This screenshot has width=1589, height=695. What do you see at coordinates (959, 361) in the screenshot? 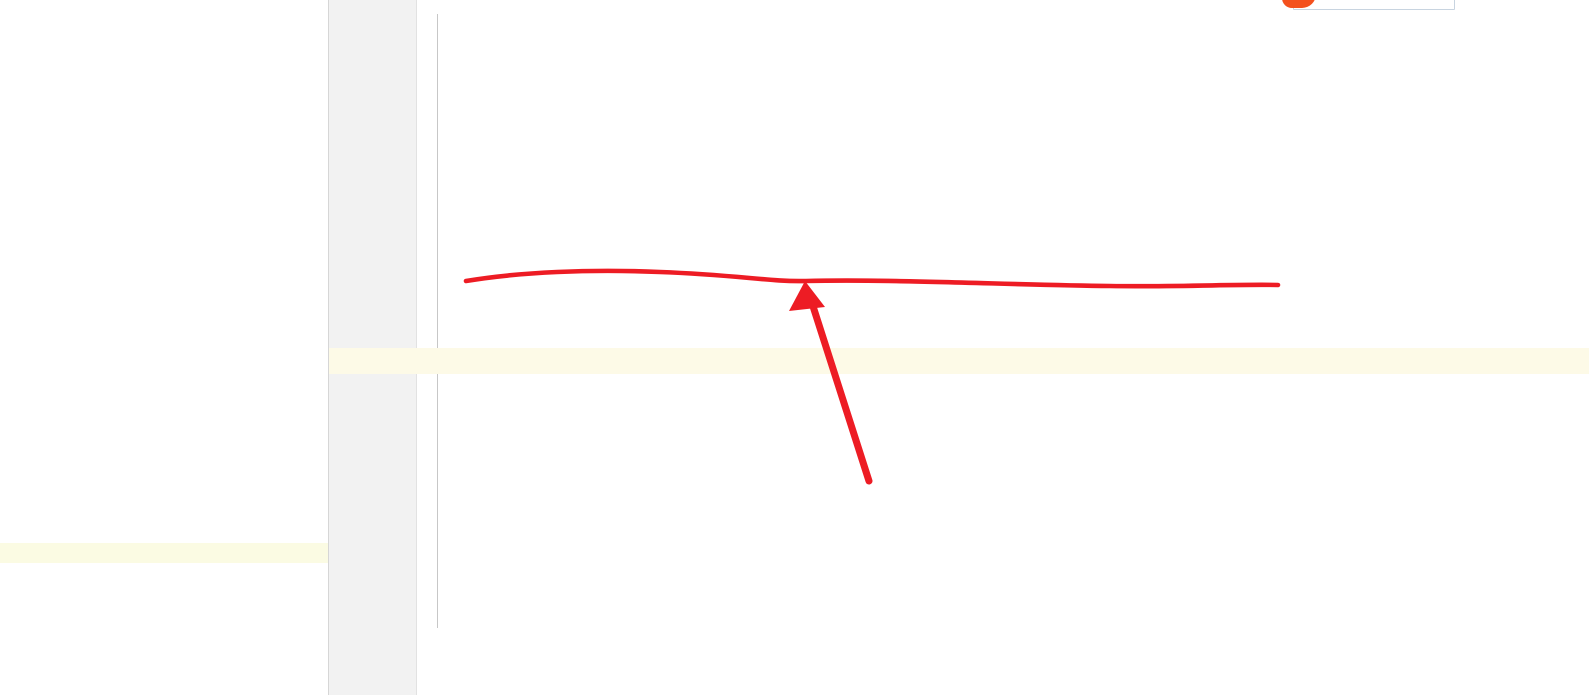
I see `caret-row-highlight` at bounding box center [959, 361].